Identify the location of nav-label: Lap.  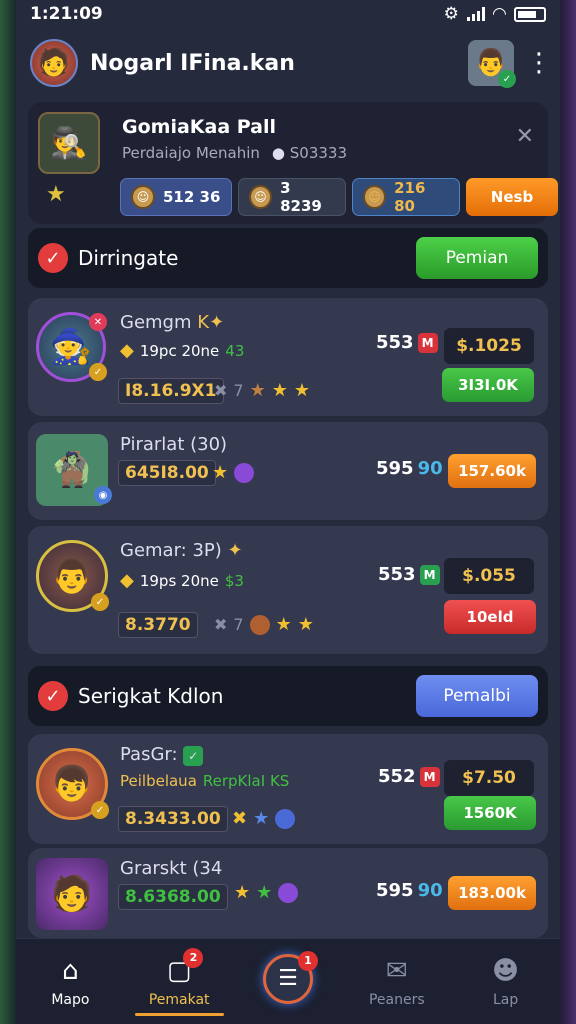
(505, 999).